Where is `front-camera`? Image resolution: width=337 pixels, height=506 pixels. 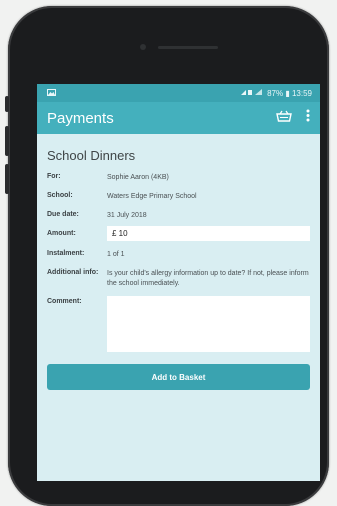 front-camera is located at coordinates (143, 47).